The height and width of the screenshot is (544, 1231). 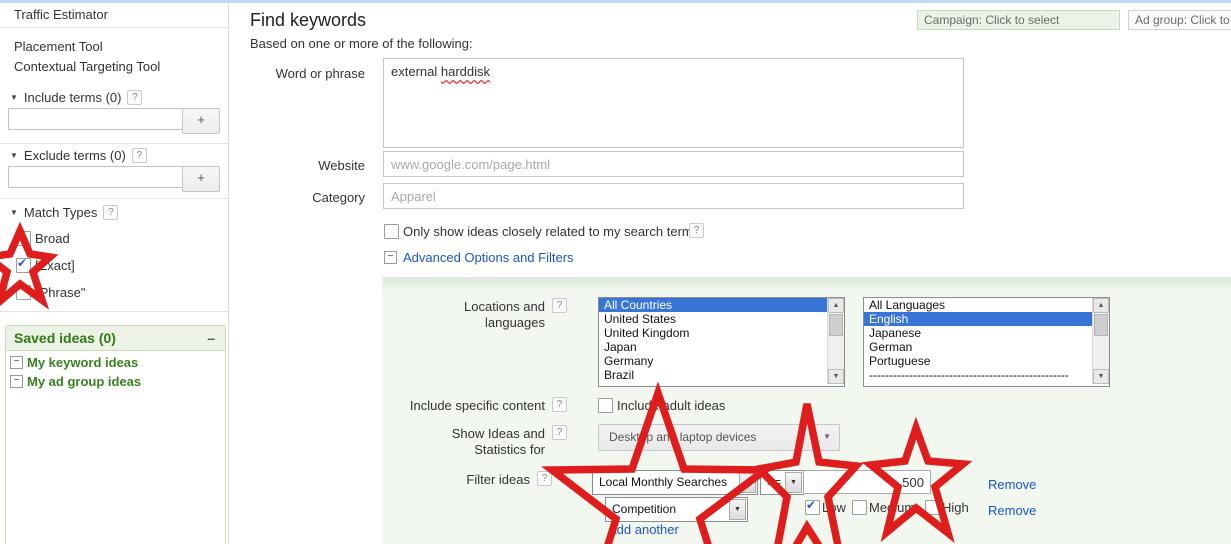 I want to click on match-type-phrase-label: "Phrase", so click(x=60, y=292).